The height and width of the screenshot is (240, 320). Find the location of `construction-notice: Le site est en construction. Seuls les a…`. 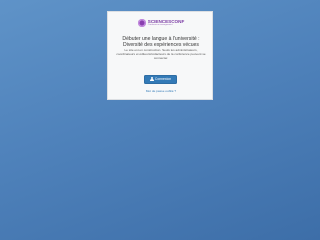

construction-notice: Le site est en construction. Seuls les a… is located at coordinates (161, 54).